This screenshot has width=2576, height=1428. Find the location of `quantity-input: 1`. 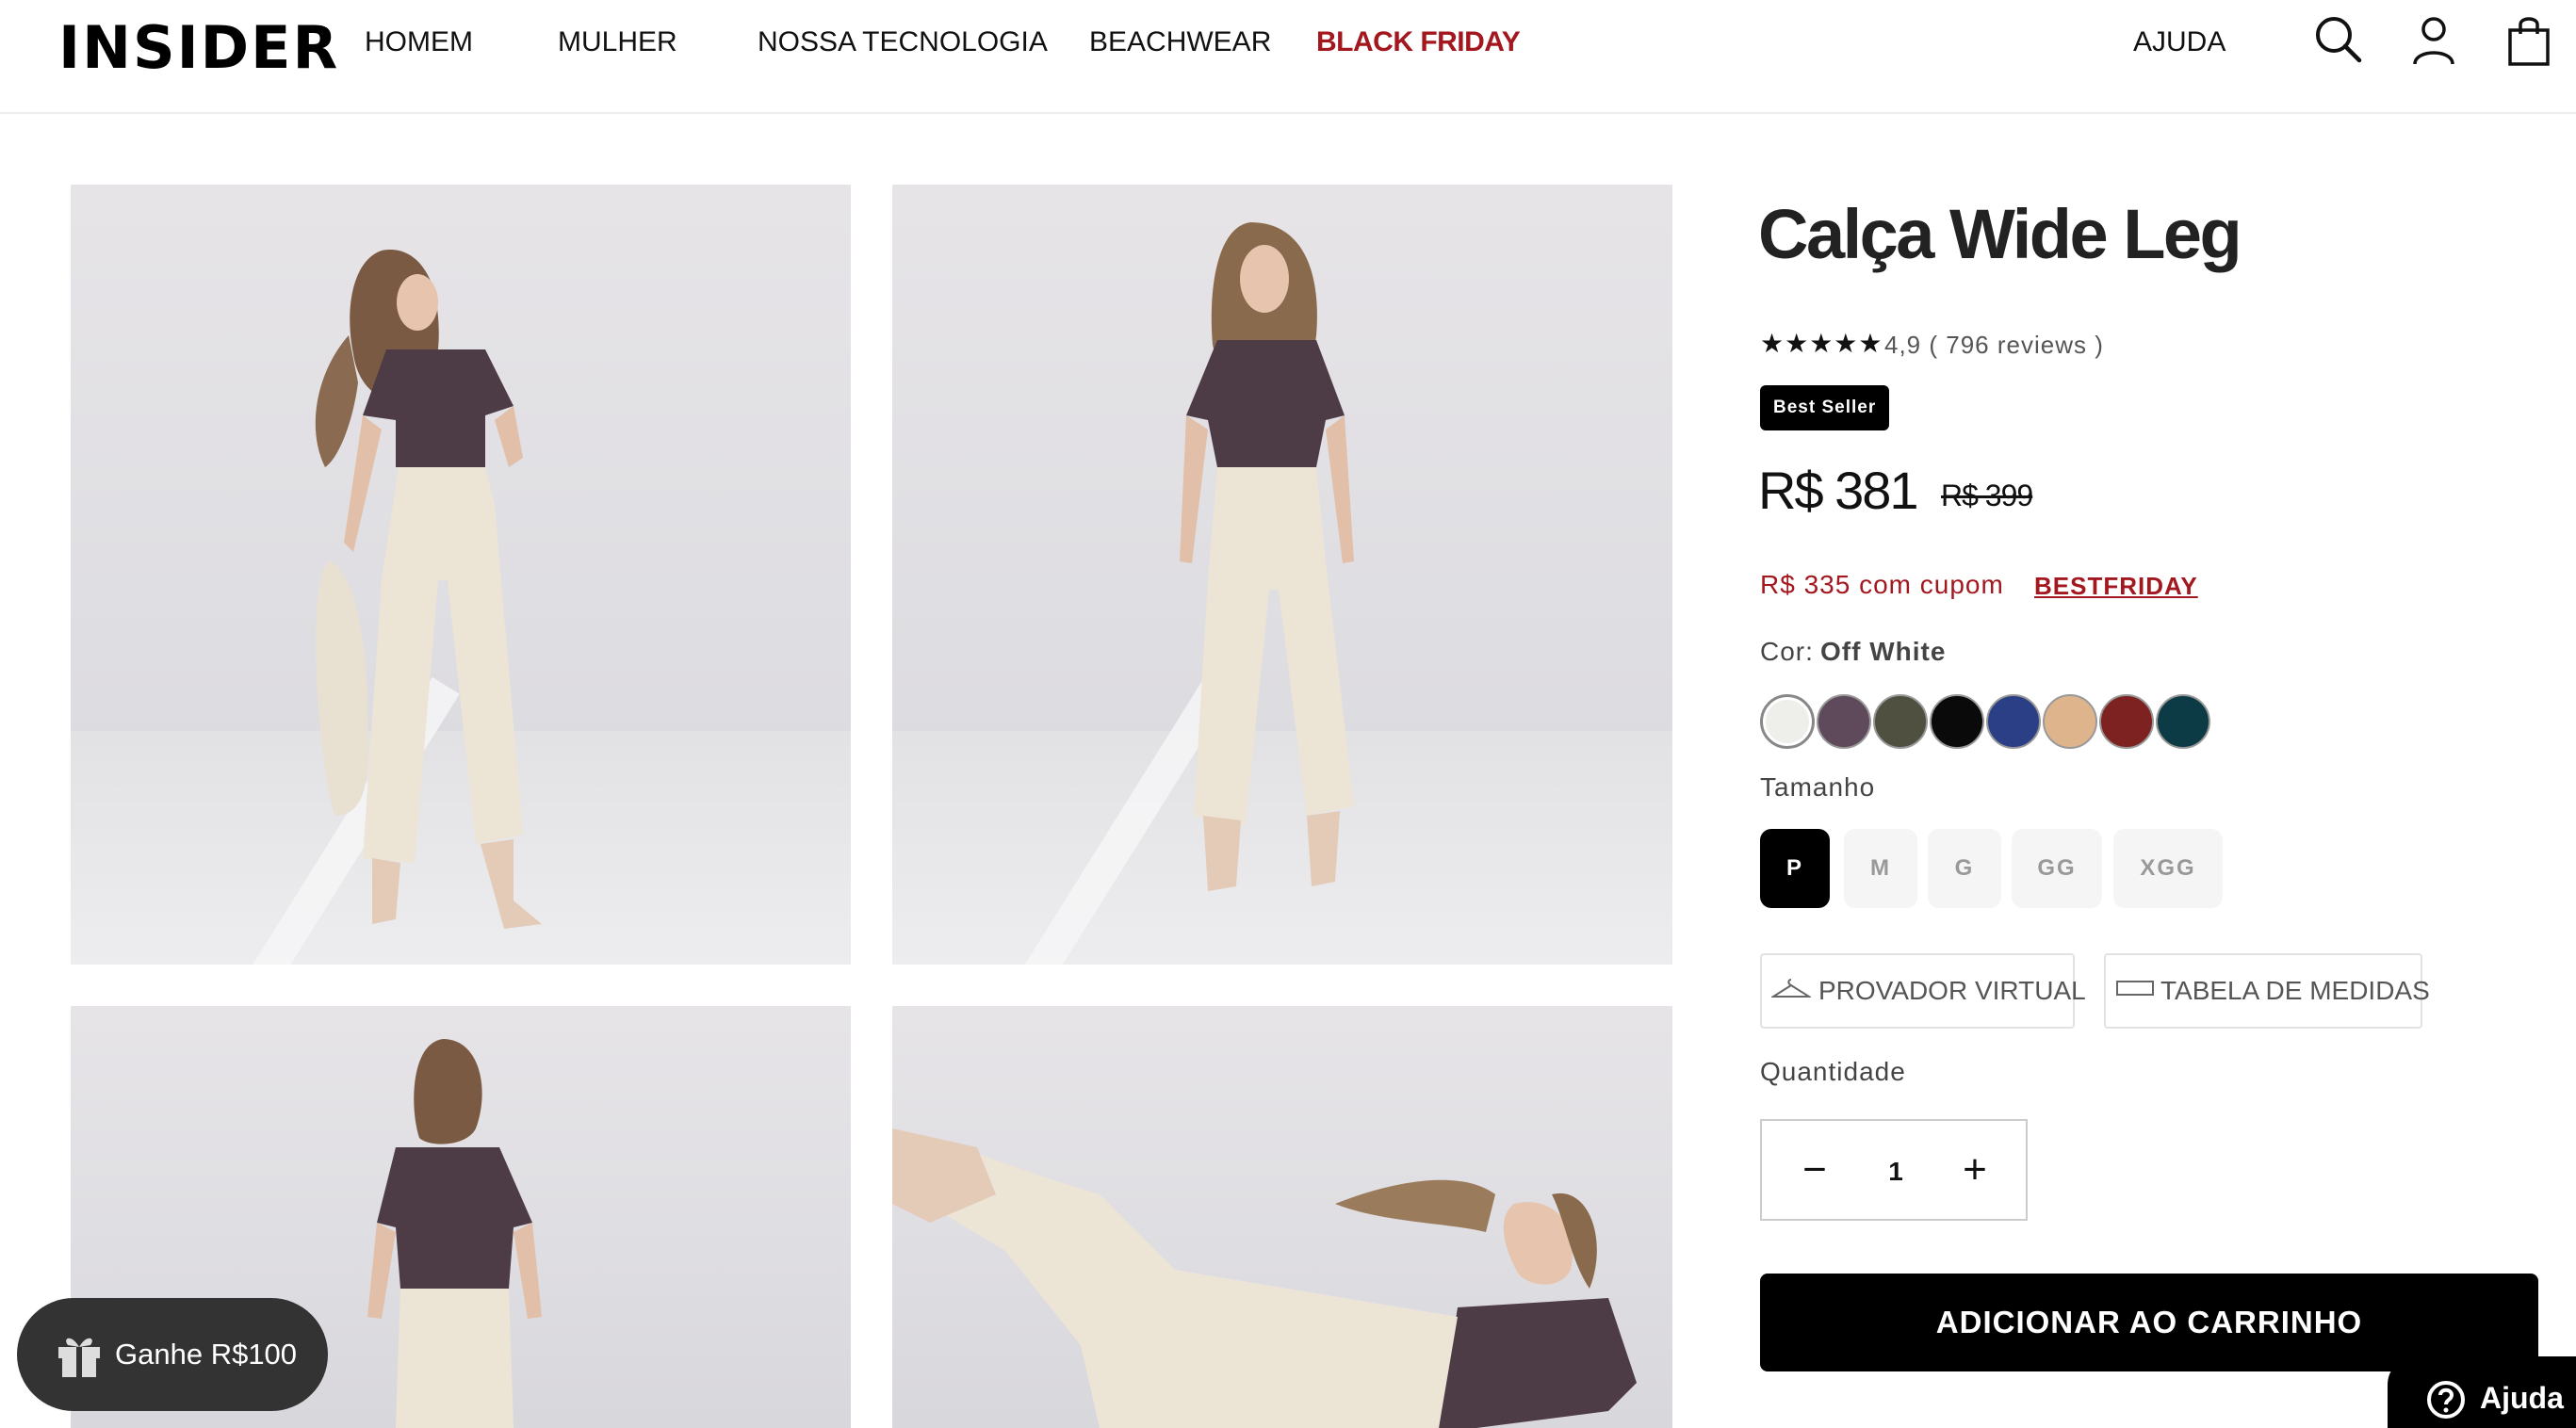

quantity-input: 1 is located at coordinates (1896, 1171).